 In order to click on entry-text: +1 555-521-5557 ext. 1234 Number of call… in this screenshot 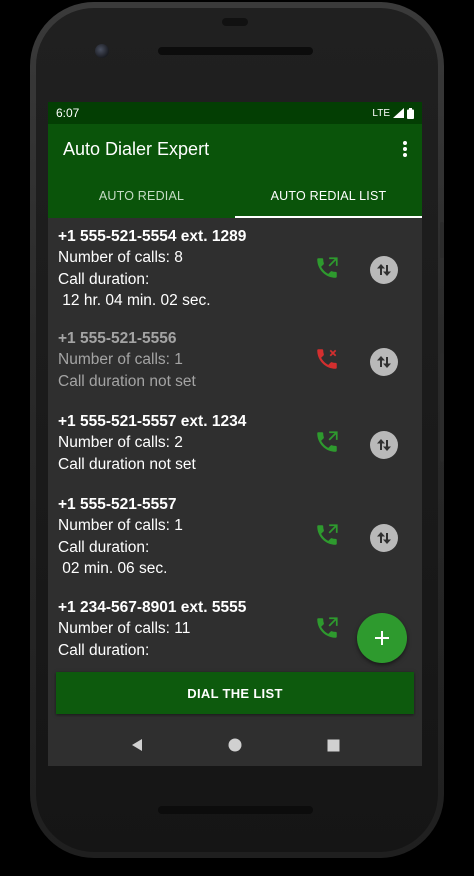, I will do `click(152, 443)`.